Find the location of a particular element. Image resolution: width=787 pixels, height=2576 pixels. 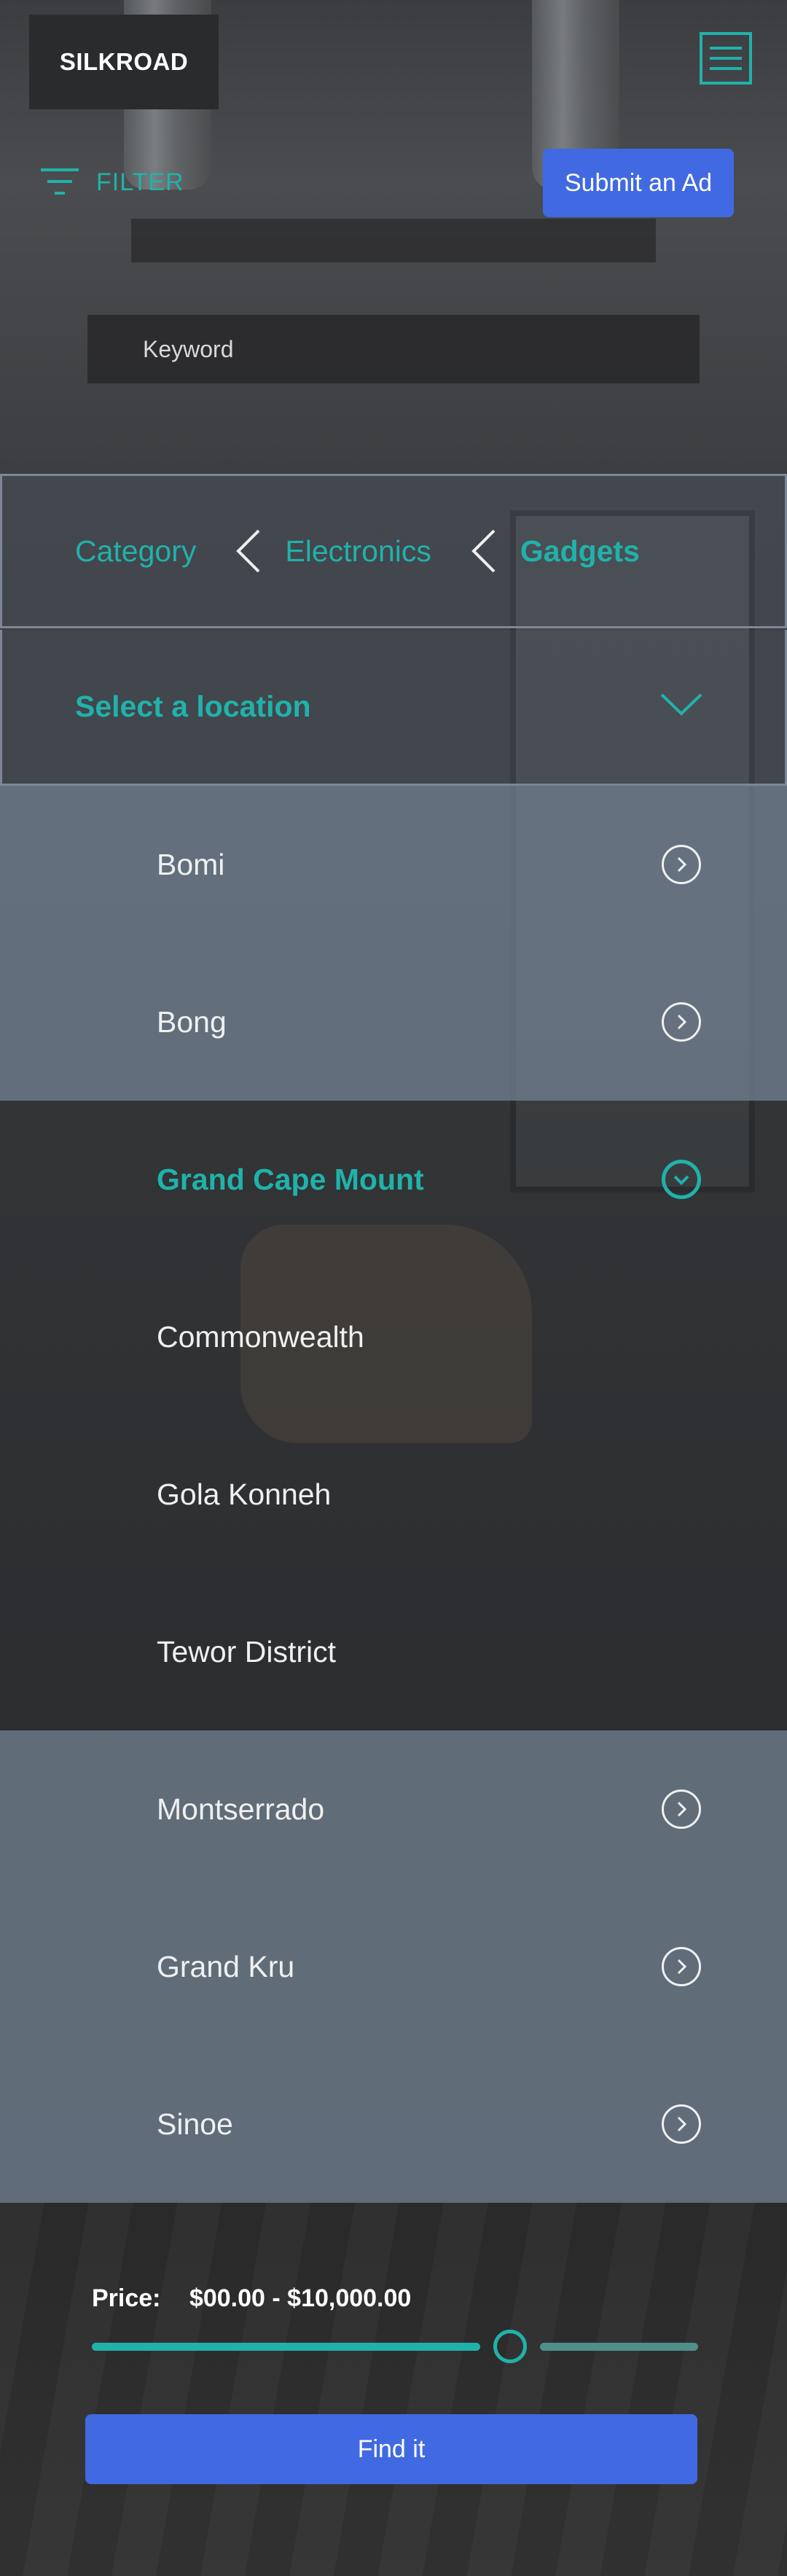

keyword-input is located at coordinates (393, 349).